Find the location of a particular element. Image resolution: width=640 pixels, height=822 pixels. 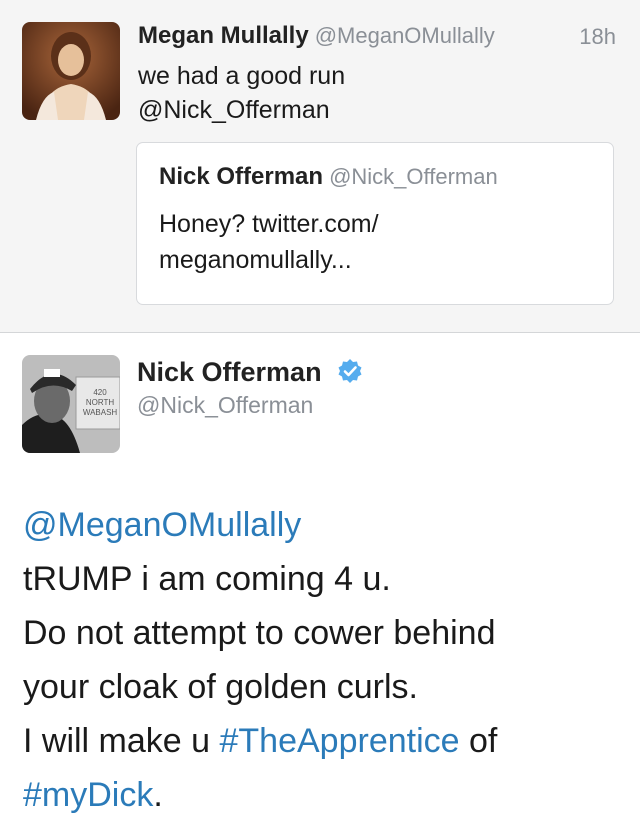

author-name: Nick Offerman is located at coordinates (229, 372).